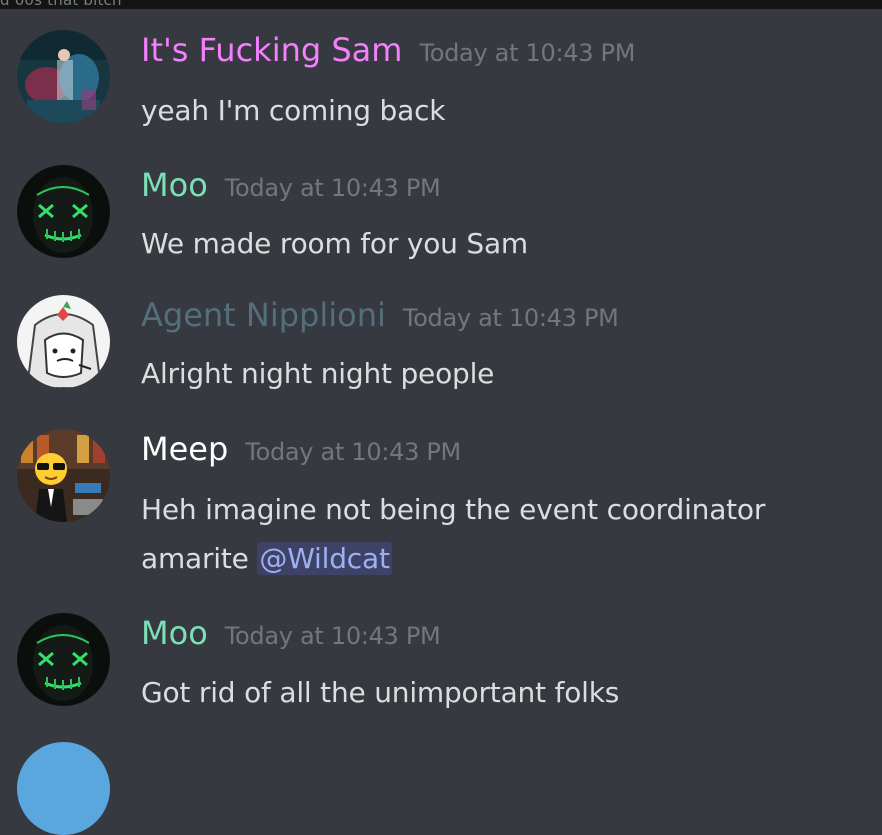  I want to click on username: Meep, so click(184, 449).